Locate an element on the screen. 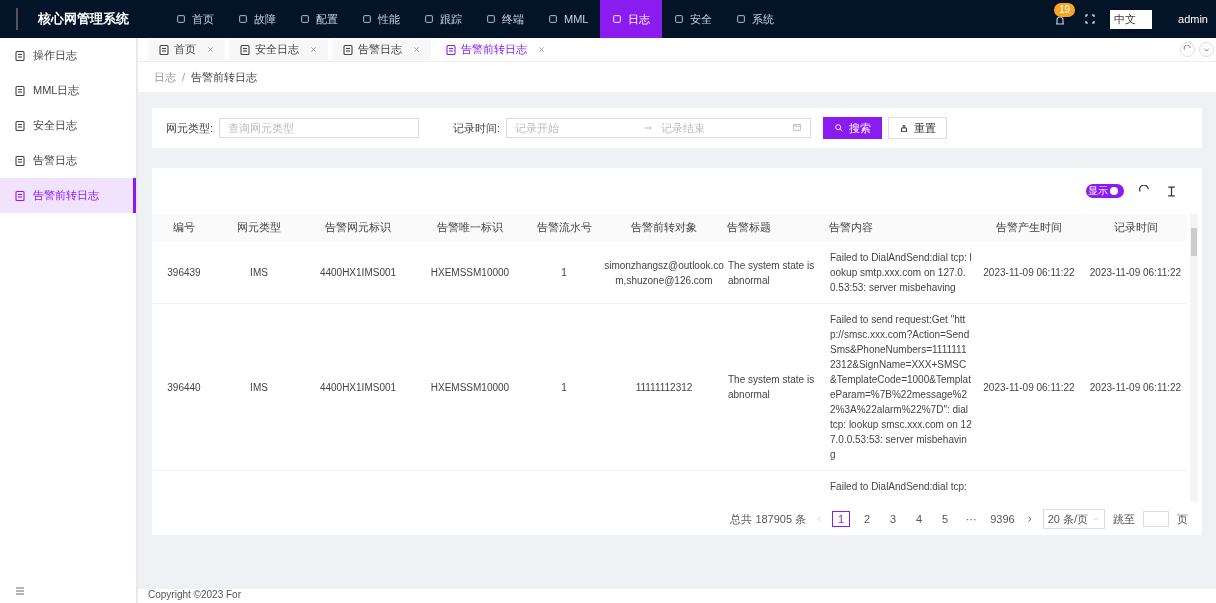 The width and height of the screenshot is (1216, 603). display-toggle: 显示 is located at coordinates (1105, 191).